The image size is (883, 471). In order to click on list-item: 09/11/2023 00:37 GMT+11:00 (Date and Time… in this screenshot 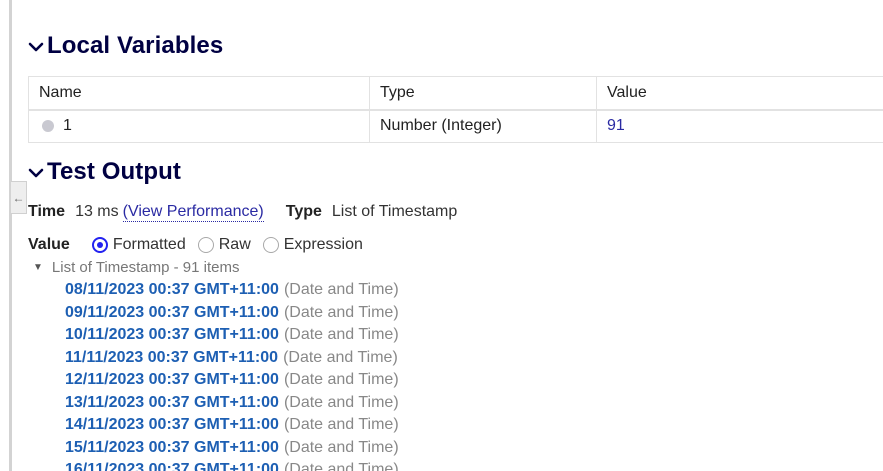, I will do `click(232, 313)`.